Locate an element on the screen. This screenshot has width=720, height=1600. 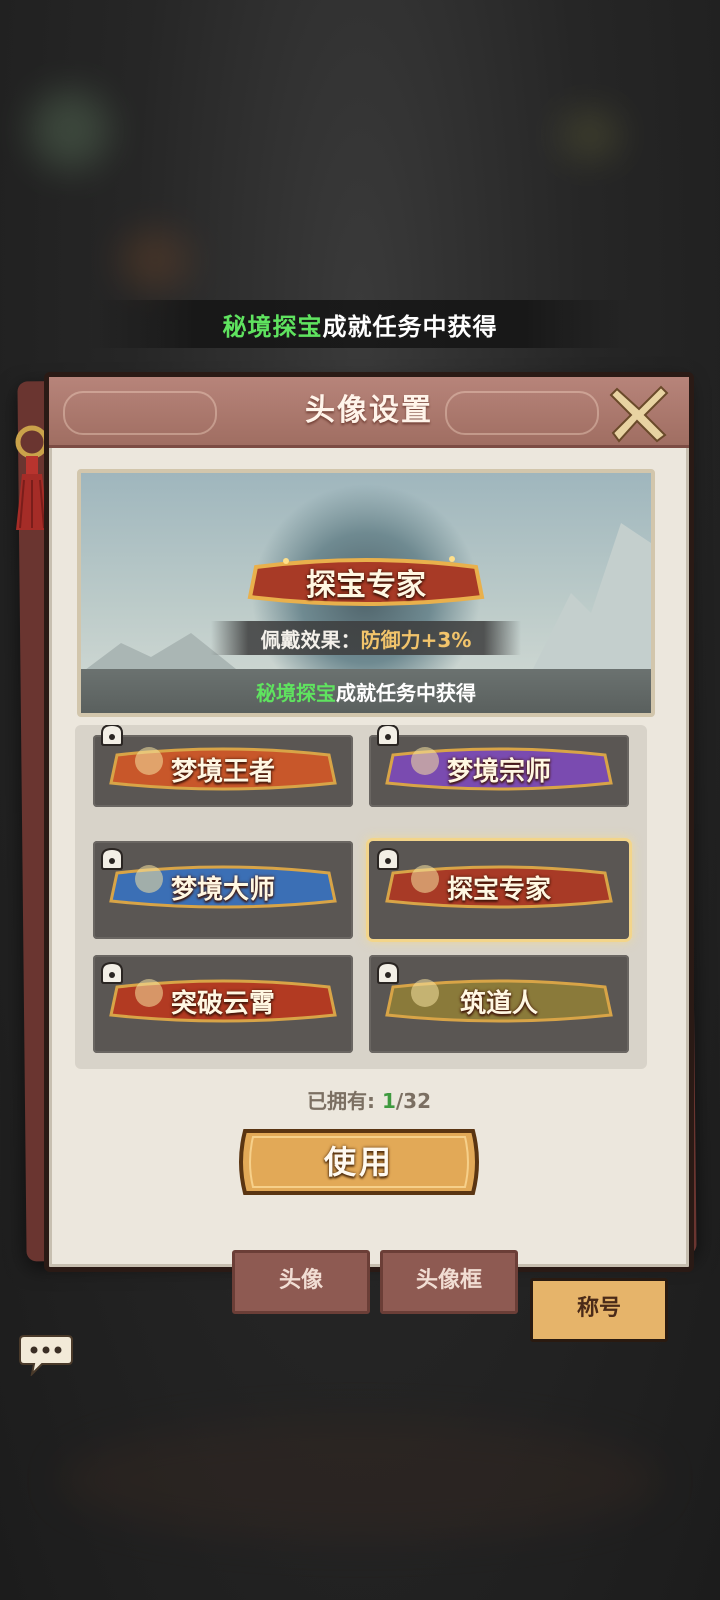
mountain-right is located at coordinates (591, 598).